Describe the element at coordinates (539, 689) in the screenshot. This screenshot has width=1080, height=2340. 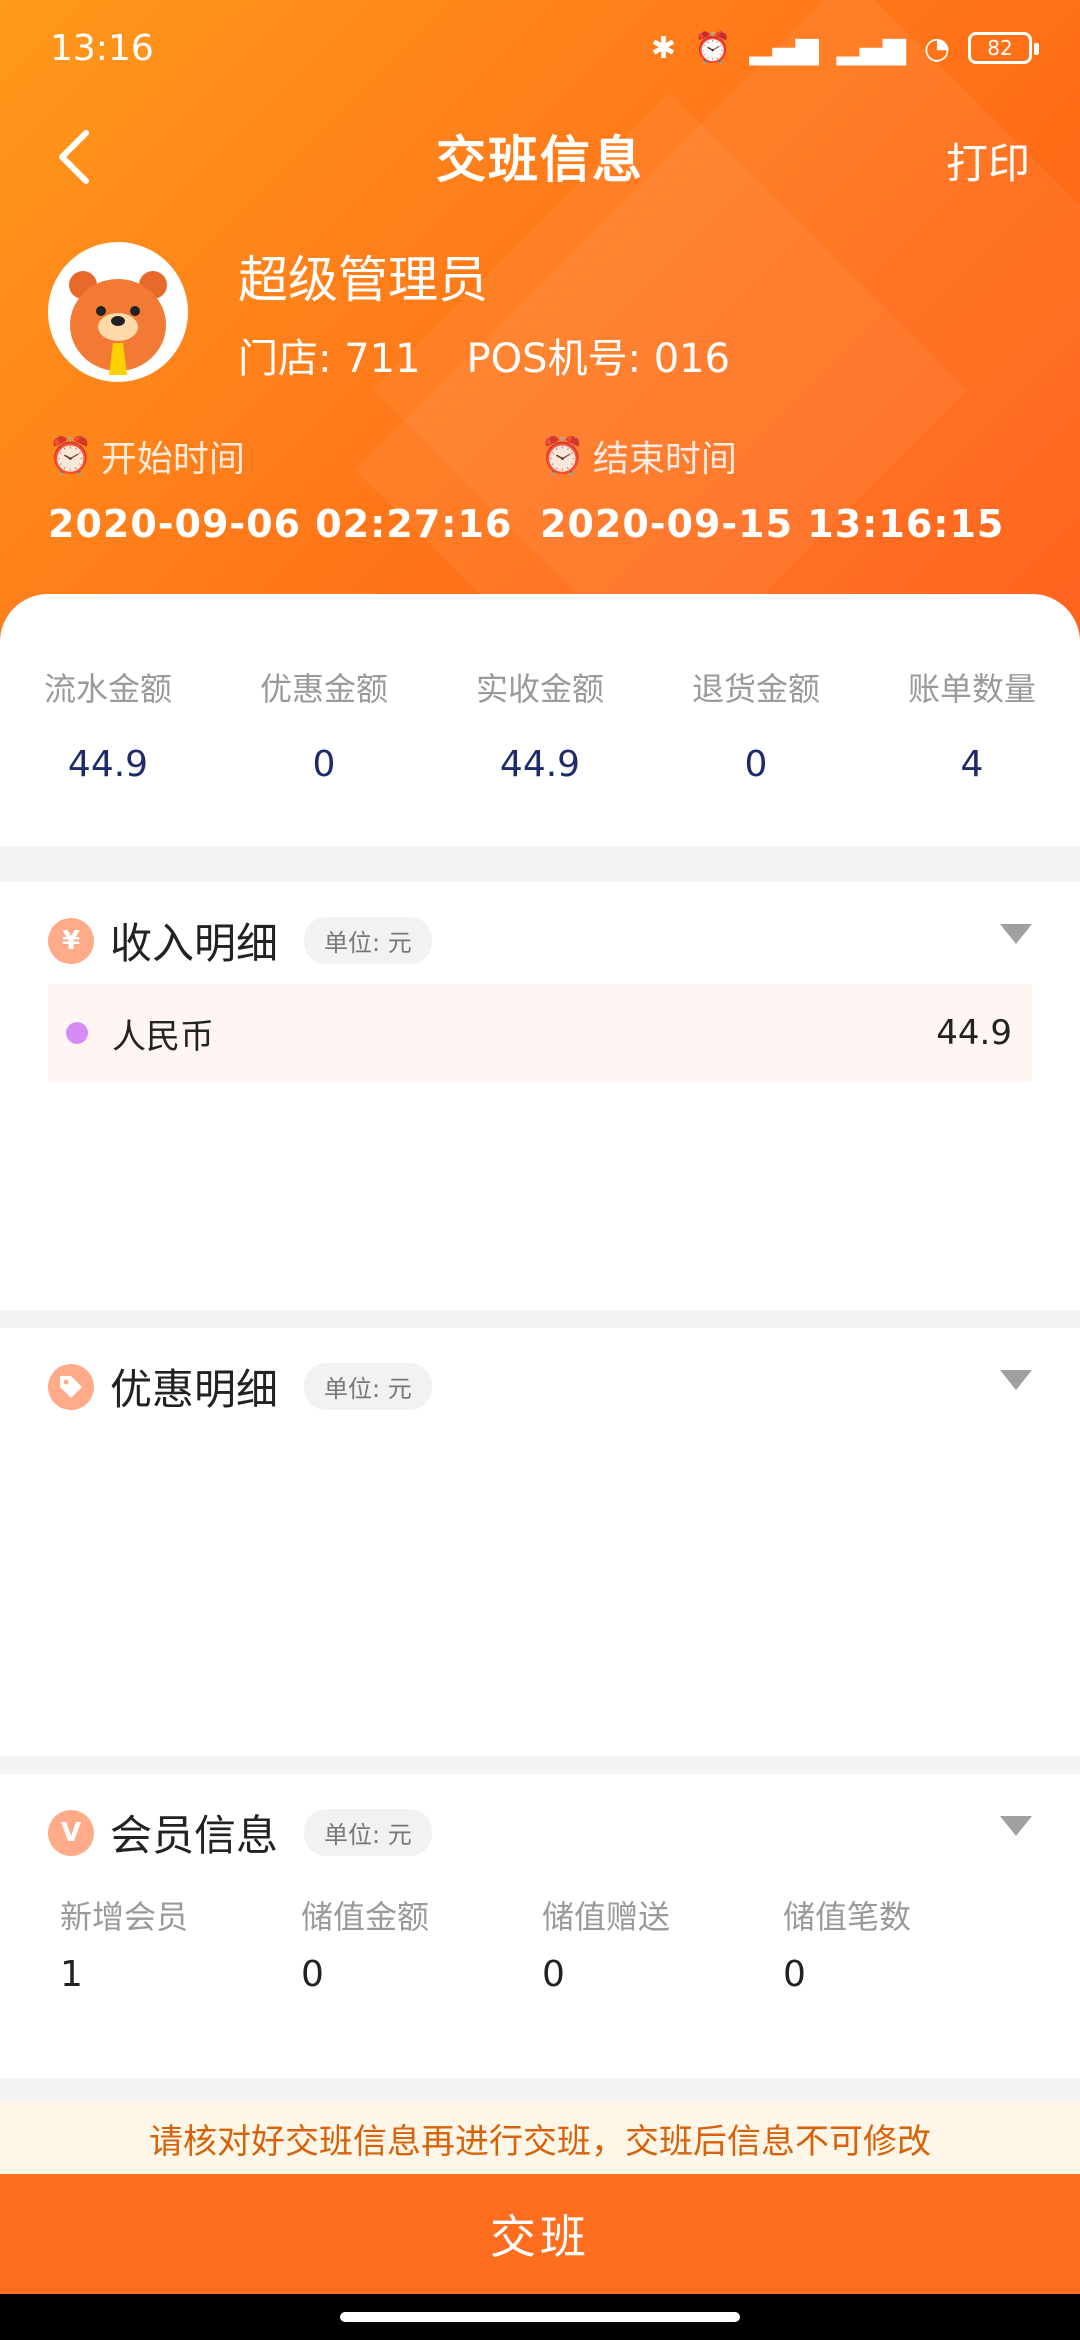
I see `summary-label: 实收金额` at that location.